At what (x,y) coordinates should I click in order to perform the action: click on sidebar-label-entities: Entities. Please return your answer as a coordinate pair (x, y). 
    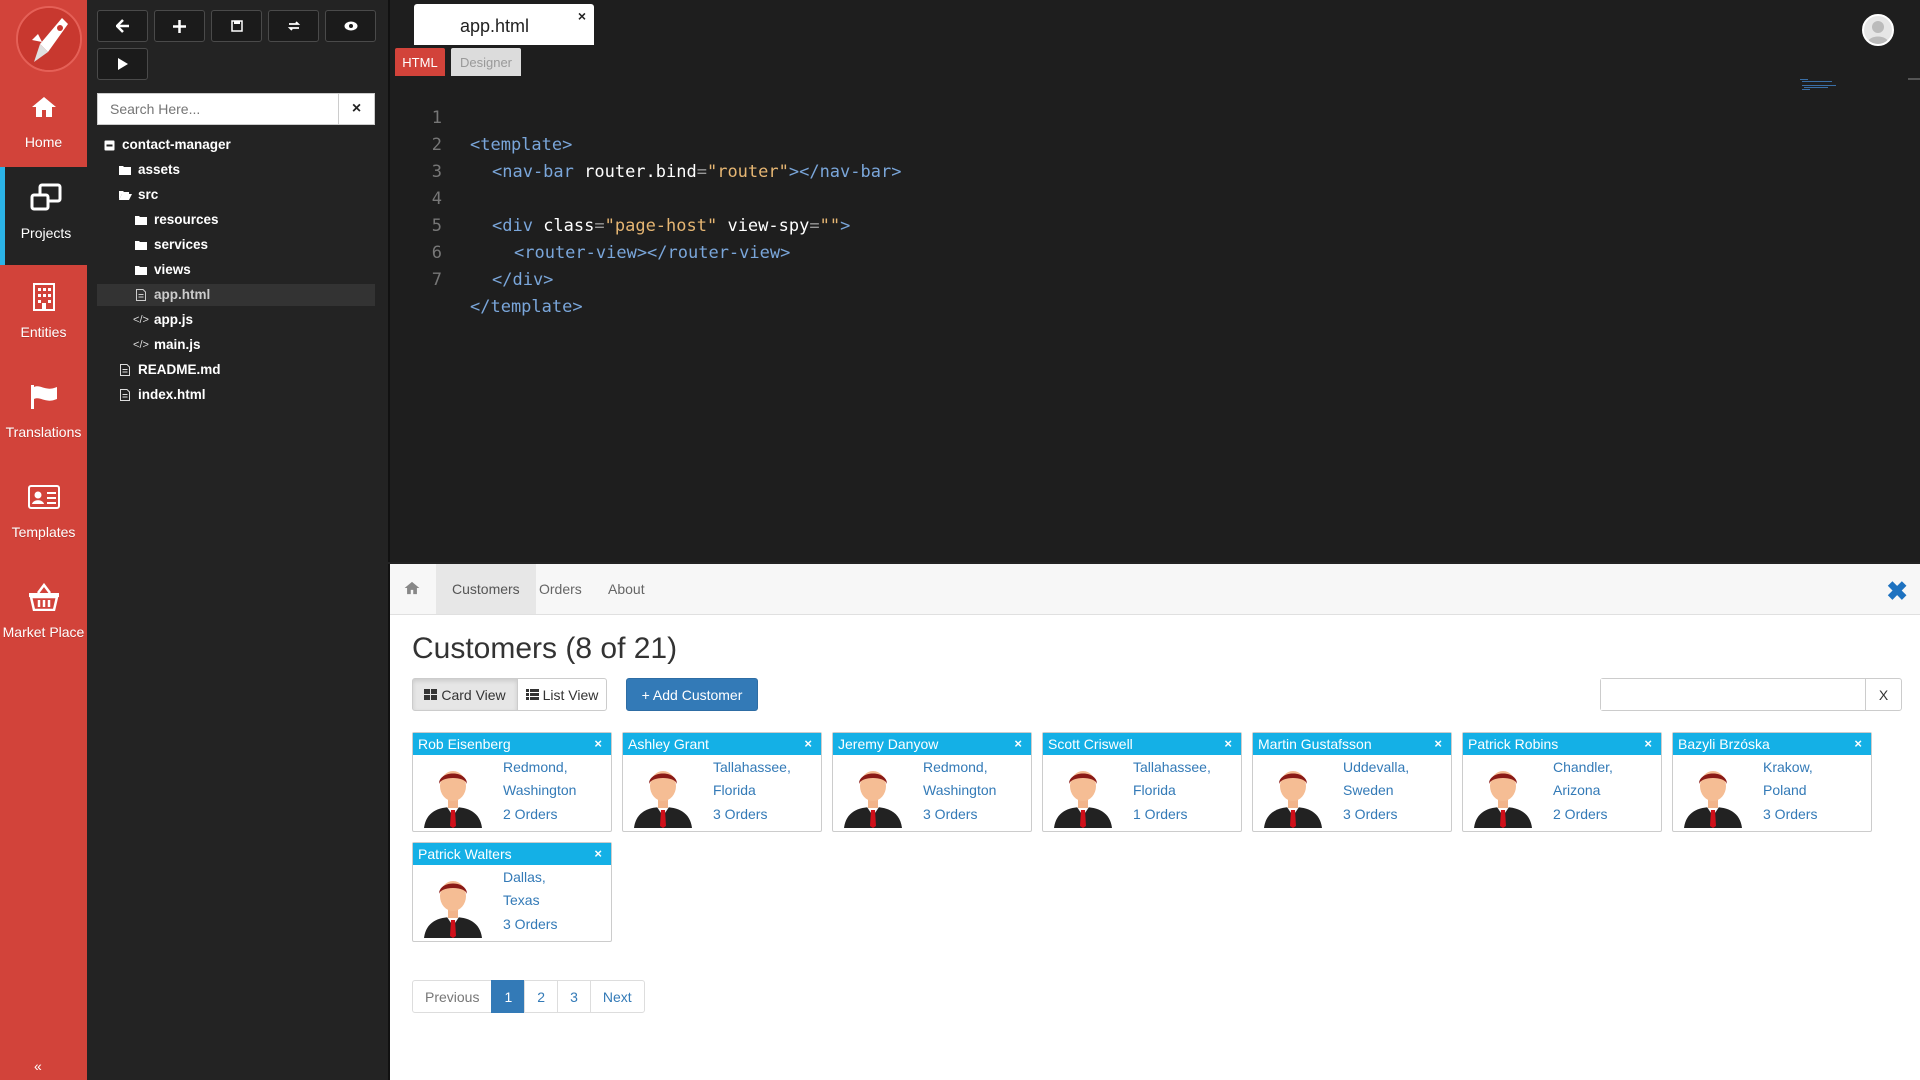
    Looking at the image, I should click on (43, 332).